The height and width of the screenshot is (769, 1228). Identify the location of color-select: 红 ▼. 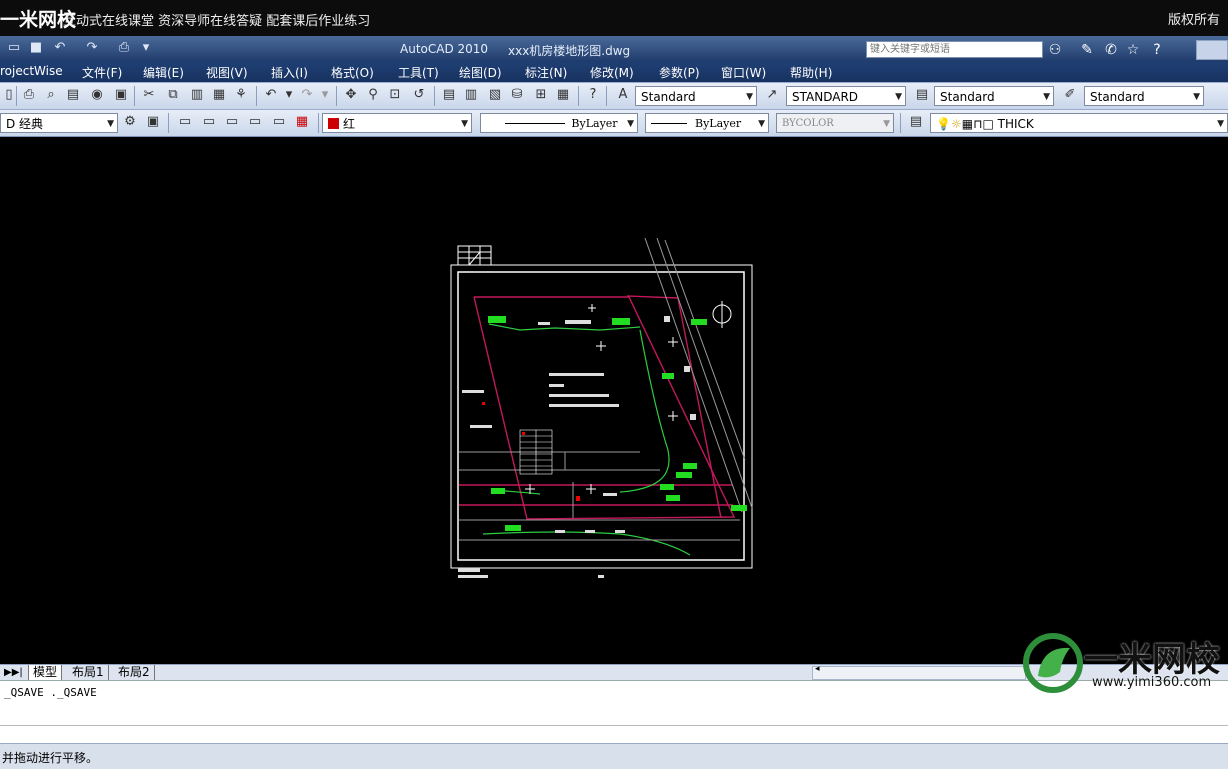
(397, 123).